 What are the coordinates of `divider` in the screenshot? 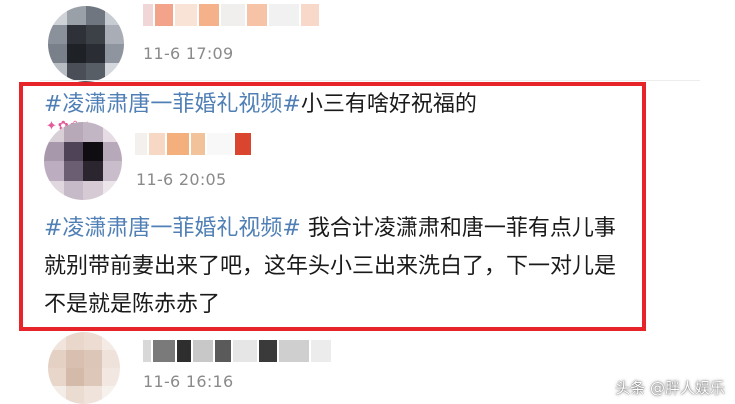 It's located at (370, 80).